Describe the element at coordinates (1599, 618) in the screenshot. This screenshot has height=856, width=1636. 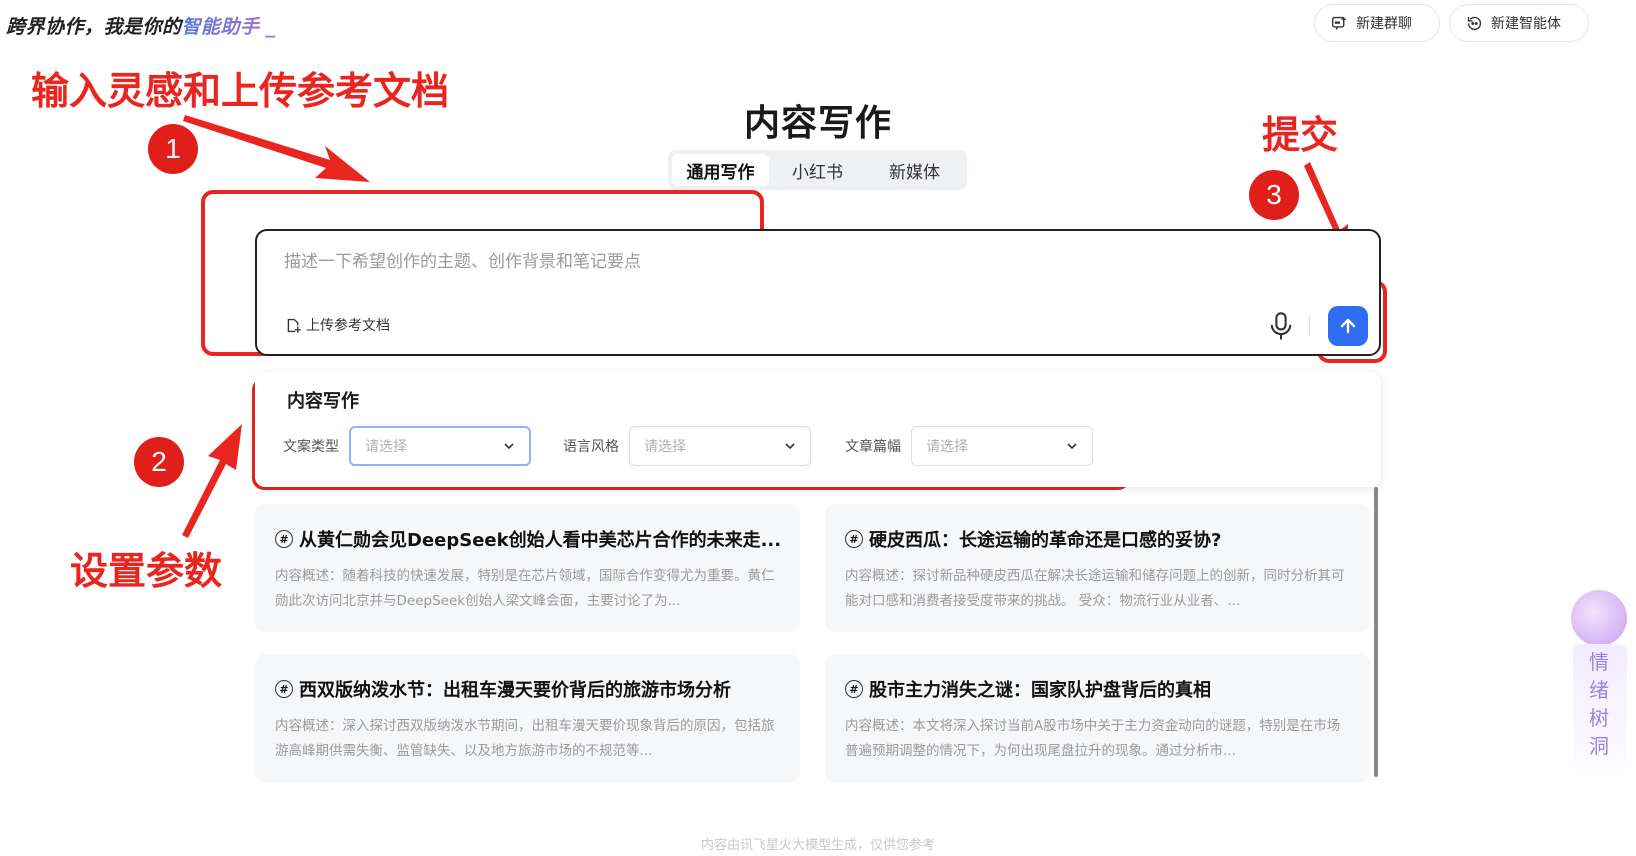
I see `mascot-icon` at that location.